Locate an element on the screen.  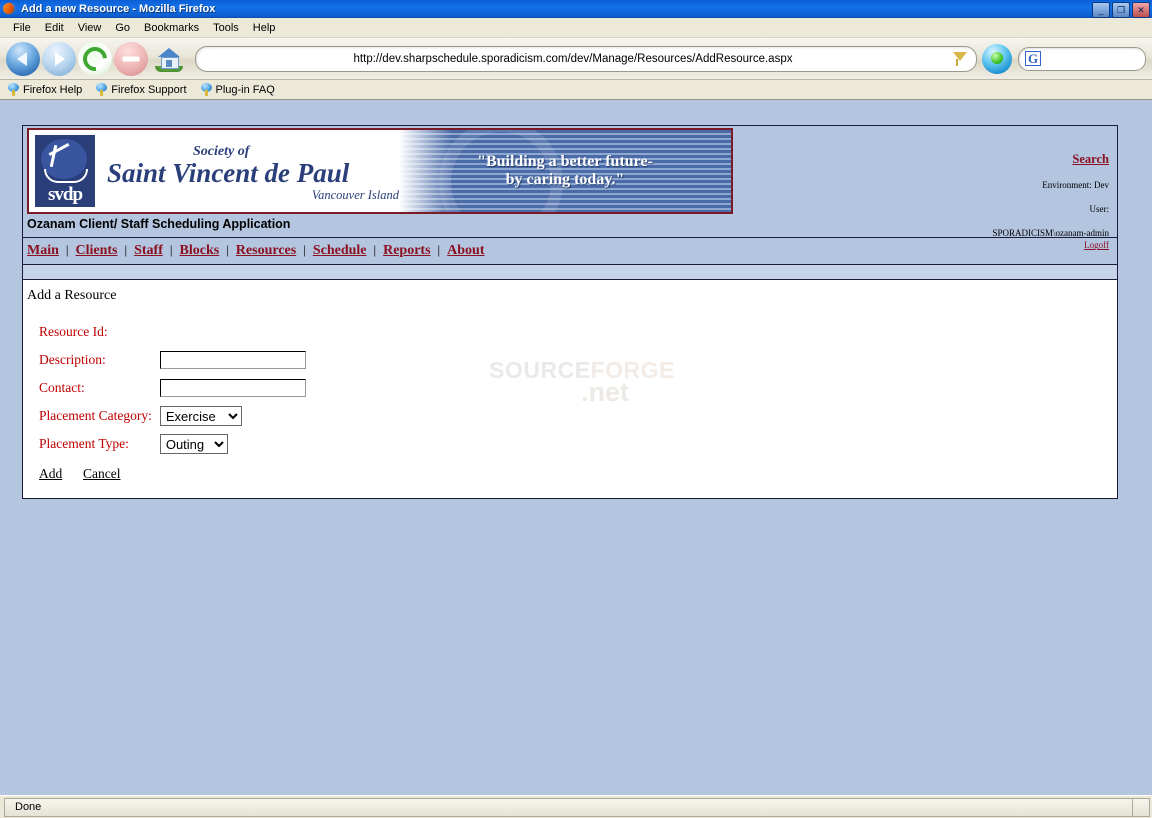
menu-go: Go is located at coordinates (122, 28).